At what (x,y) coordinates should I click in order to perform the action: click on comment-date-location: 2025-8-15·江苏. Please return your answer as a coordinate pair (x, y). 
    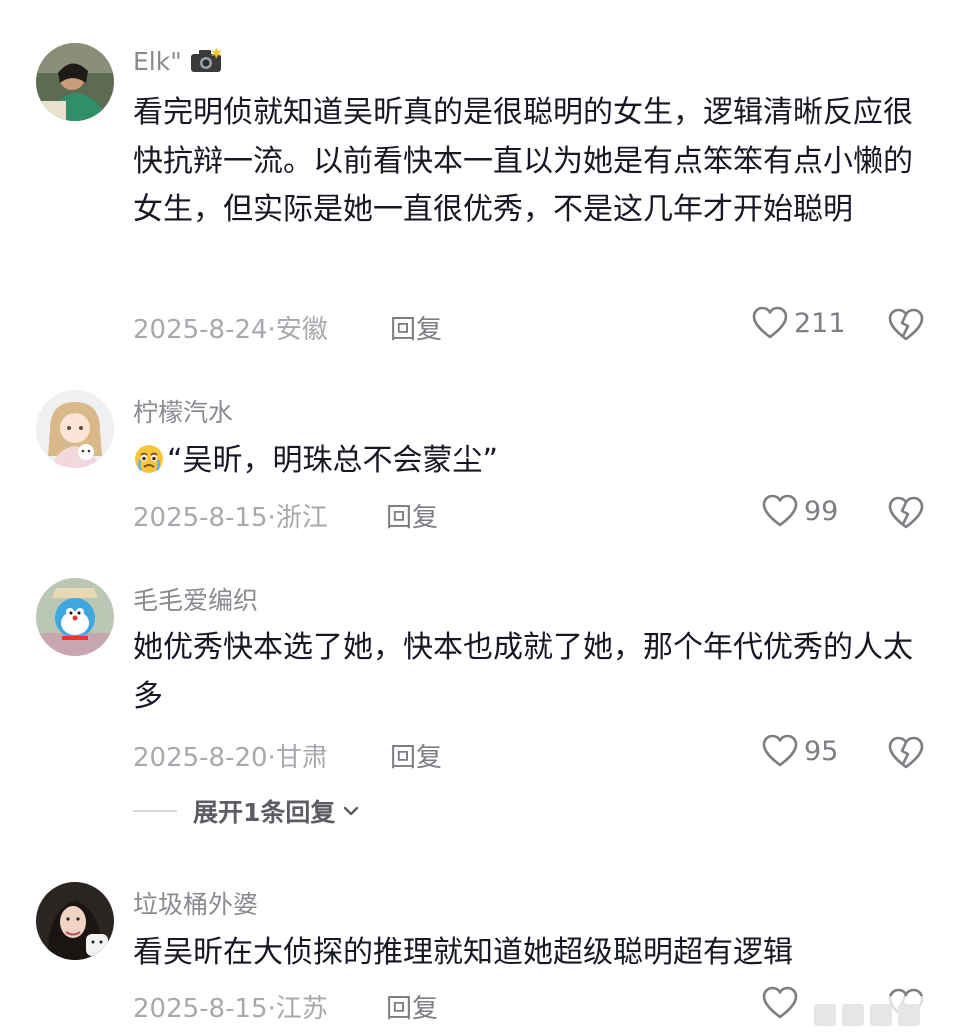
    Looking at the image, I should click on (230, 1009).